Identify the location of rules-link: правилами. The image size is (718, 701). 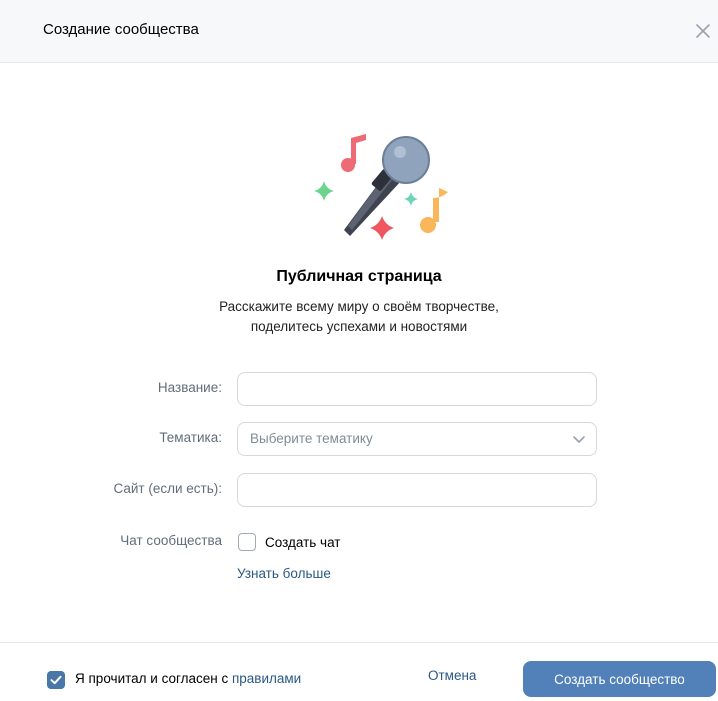
(266, 678).